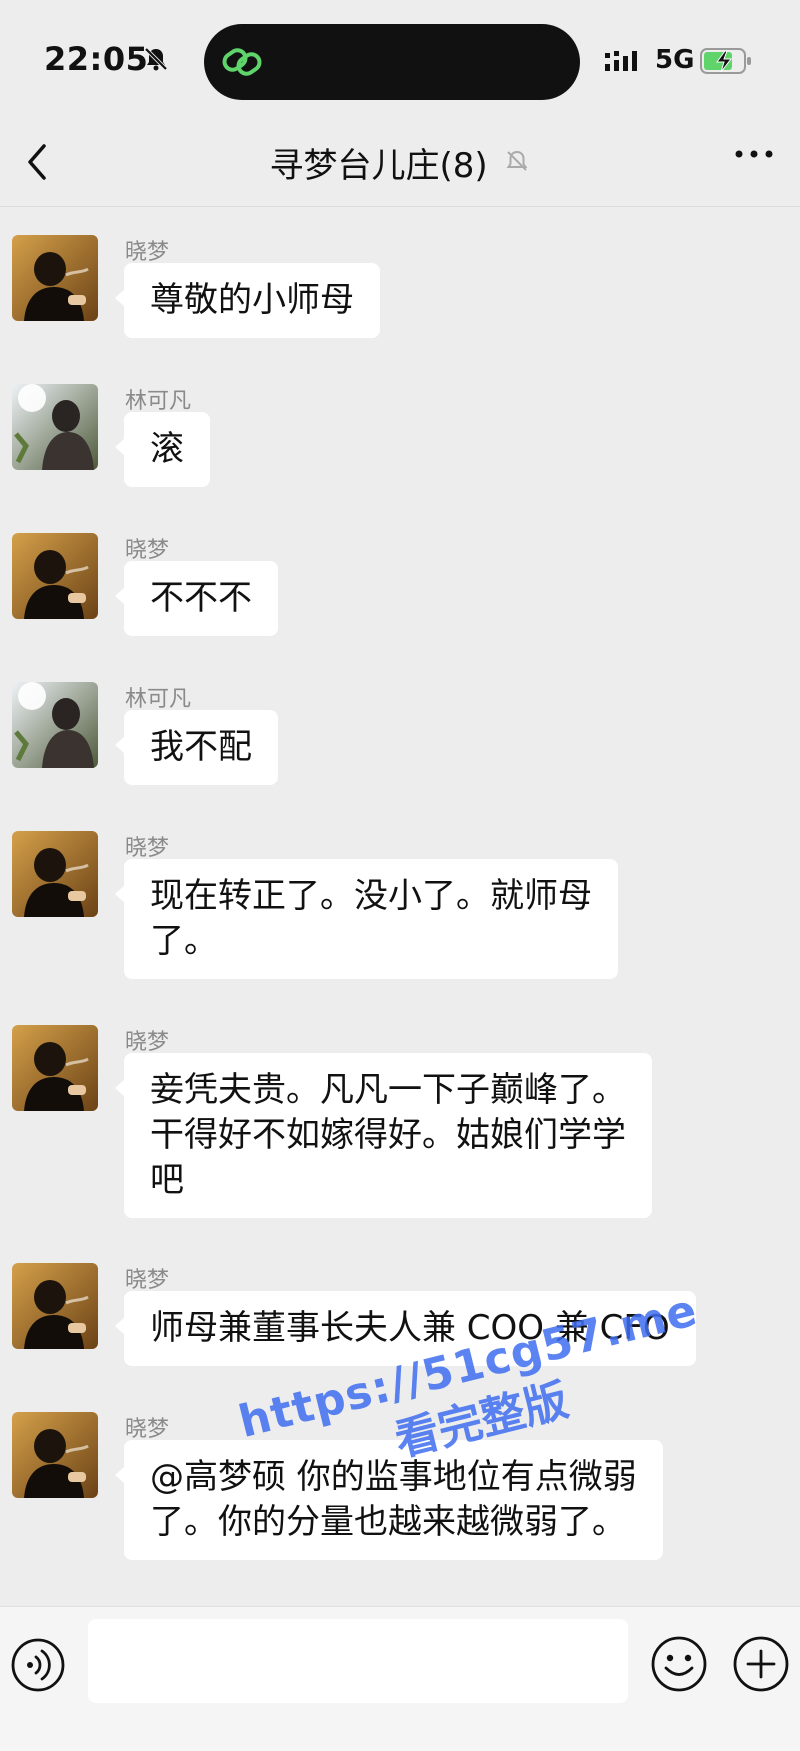 The height and width of the screenshot is (1751, 800). What do you see at coordinates (675, 60) in the screenshot?
I see `network-type: 5G` at bounding box center [675, 60].